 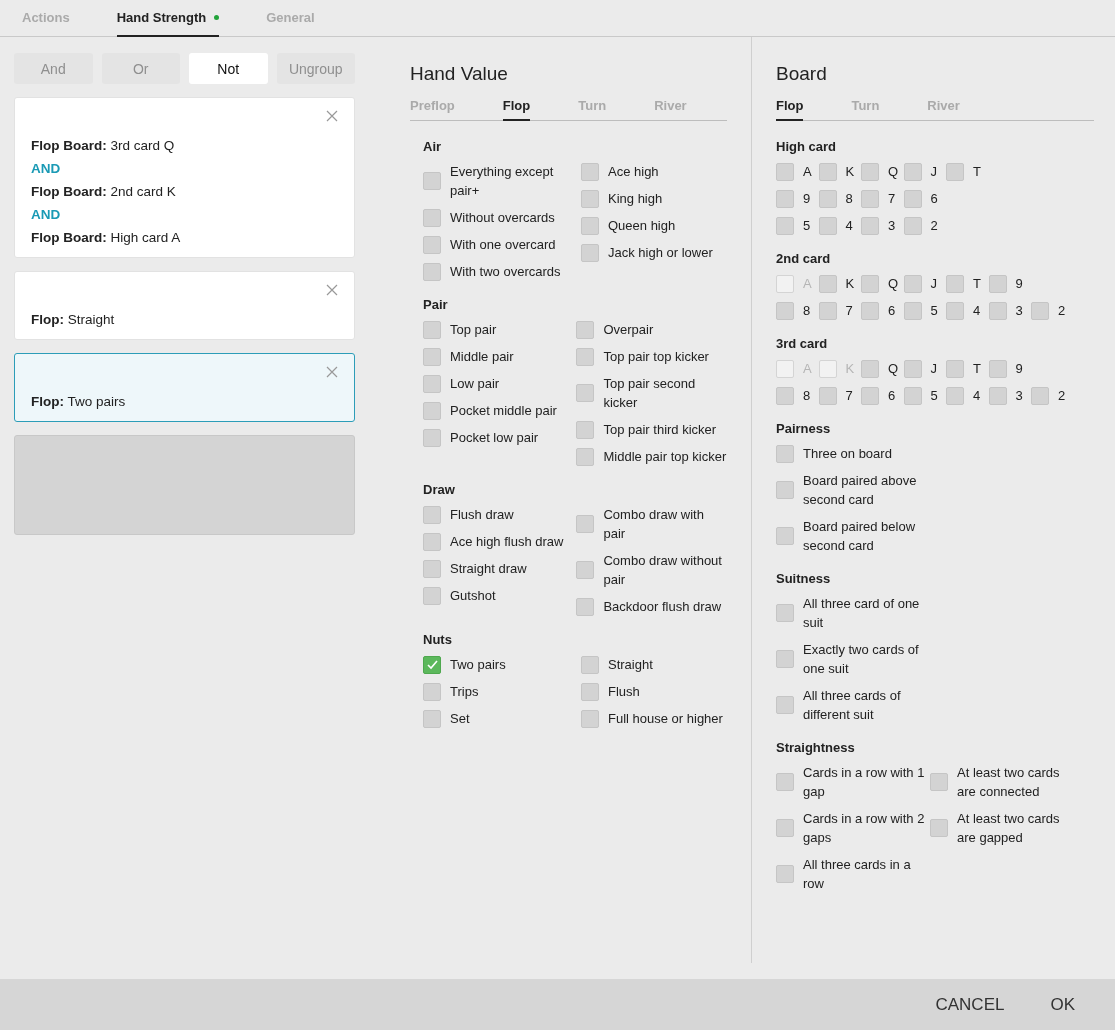 I want to click on tab: General, so click(x=290, y=18).